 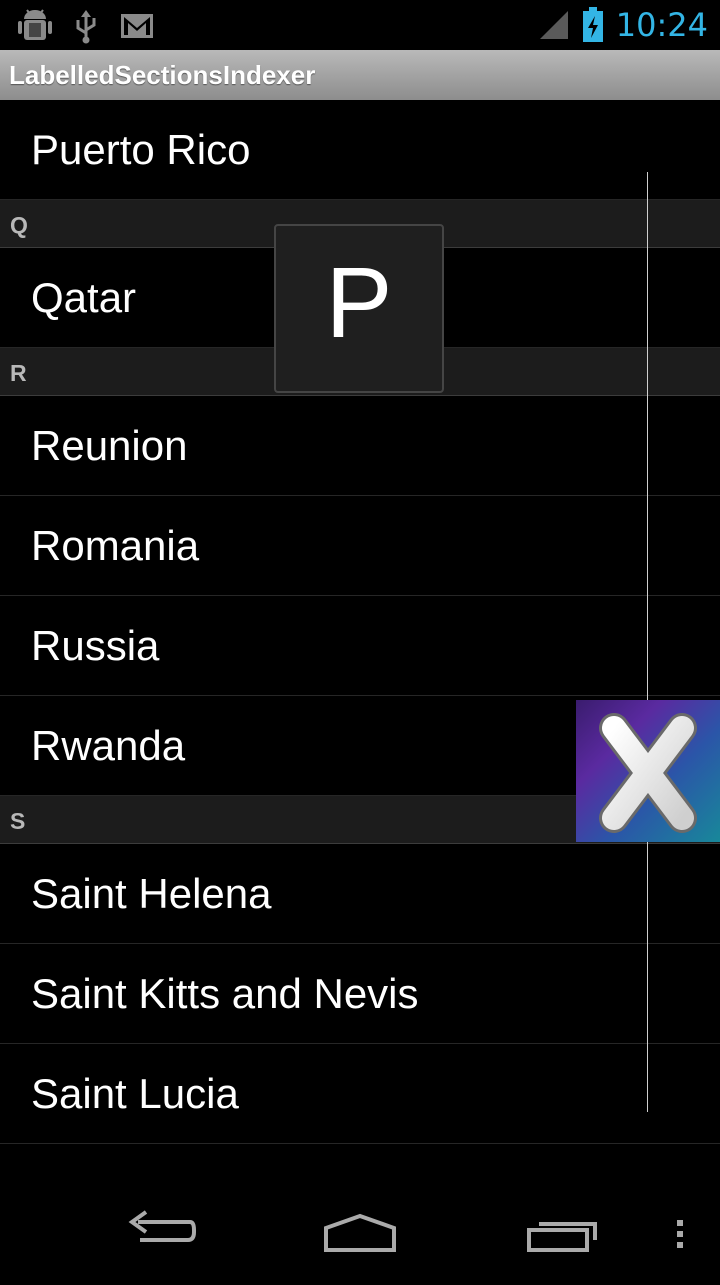 What do you see at coordinates (109, 445) in the screenshot?
I see `list-item-label: Reunion` at bounding box center [109, 445].